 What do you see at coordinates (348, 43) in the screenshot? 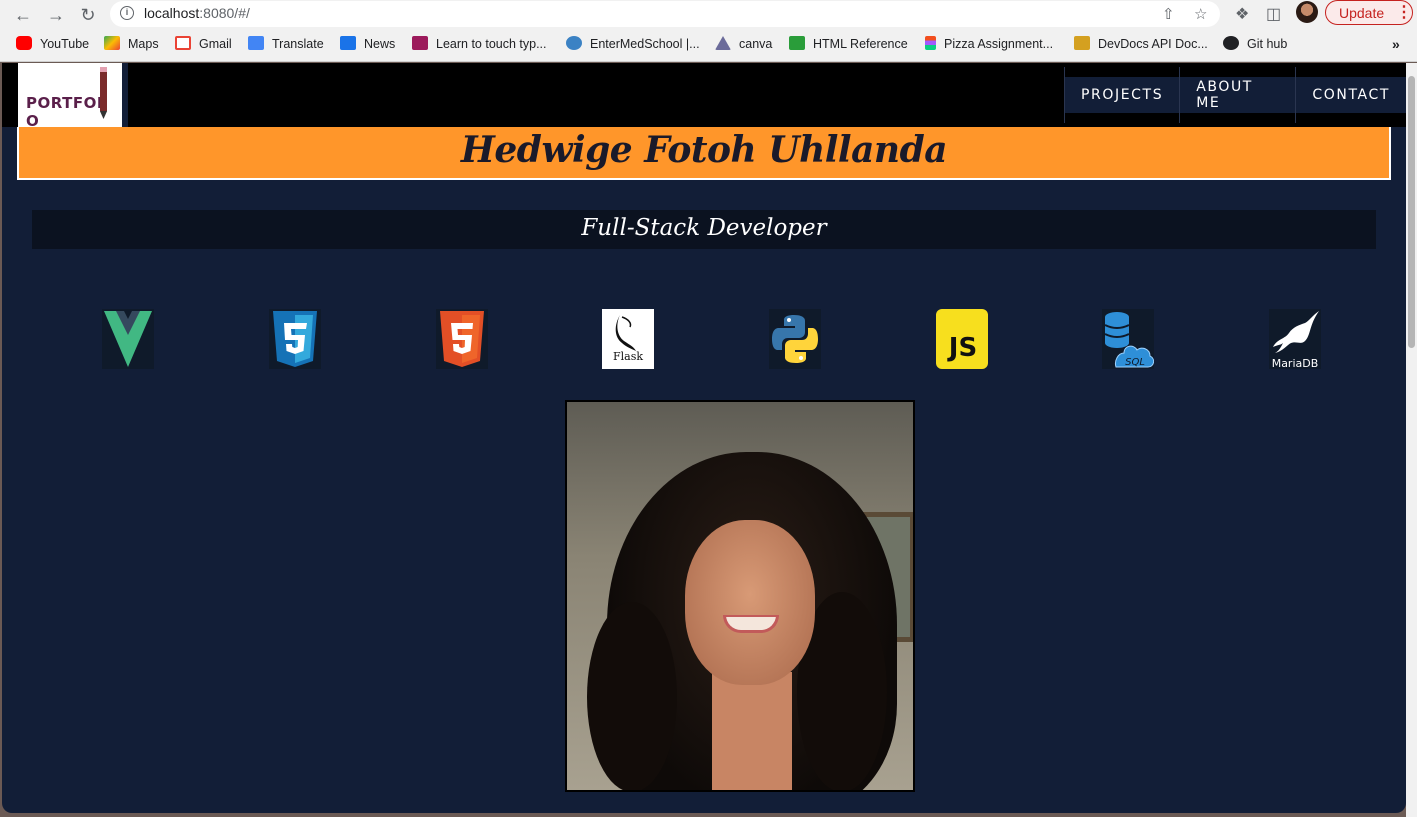
I see `news-icon` at bounding box center [348, 43].